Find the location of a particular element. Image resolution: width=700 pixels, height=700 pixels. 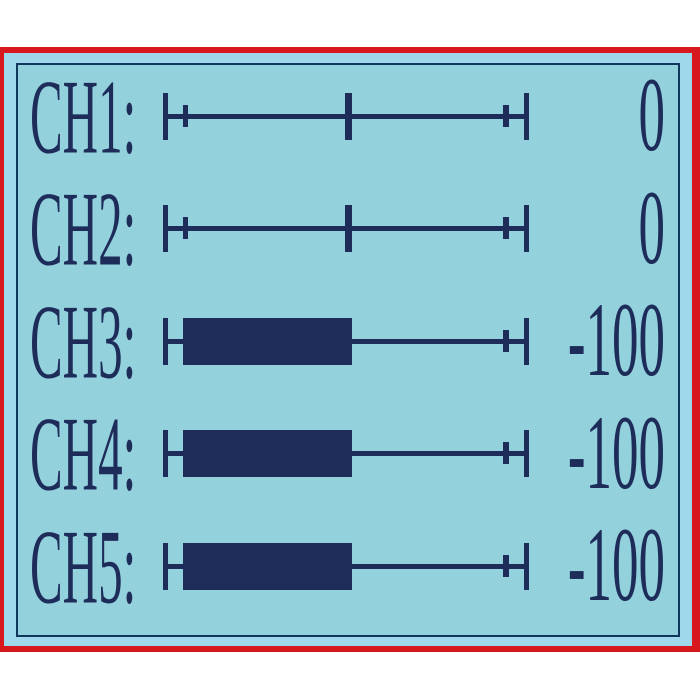

channel-label: CH2: is located at coordinates (83, 228).